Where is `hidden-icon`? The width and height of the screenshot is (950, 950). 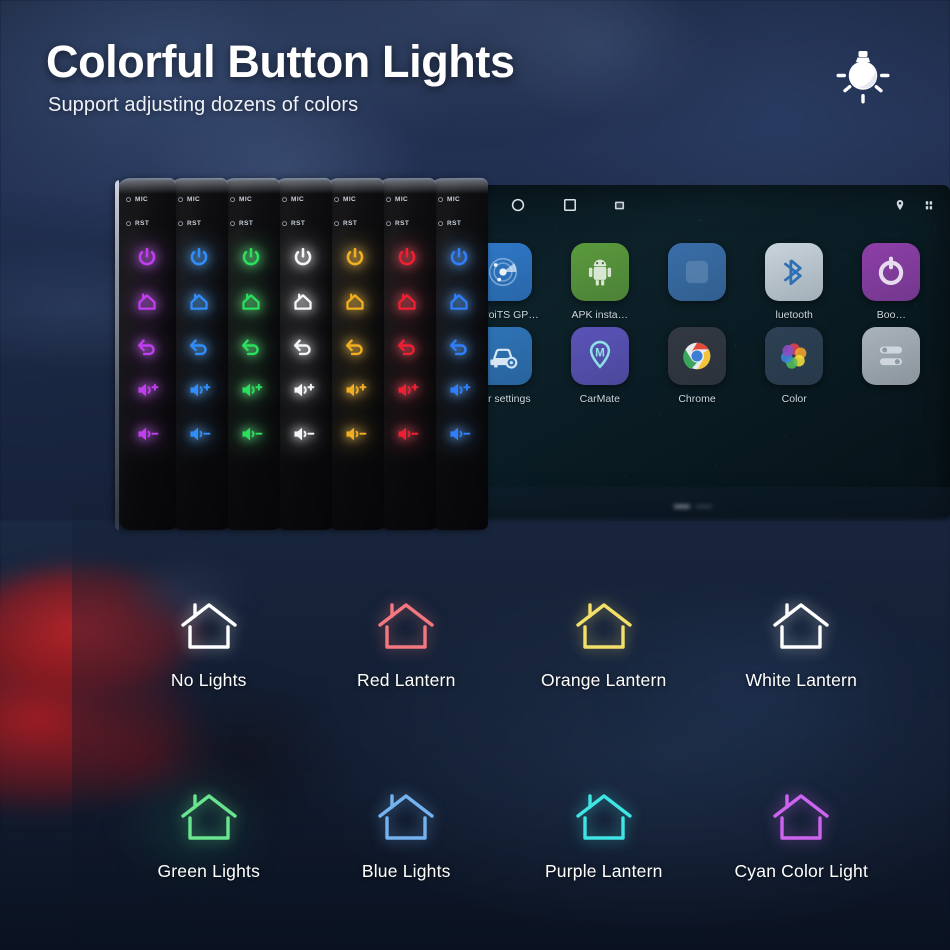 hidden-icon is located at coordinates (697, 272).